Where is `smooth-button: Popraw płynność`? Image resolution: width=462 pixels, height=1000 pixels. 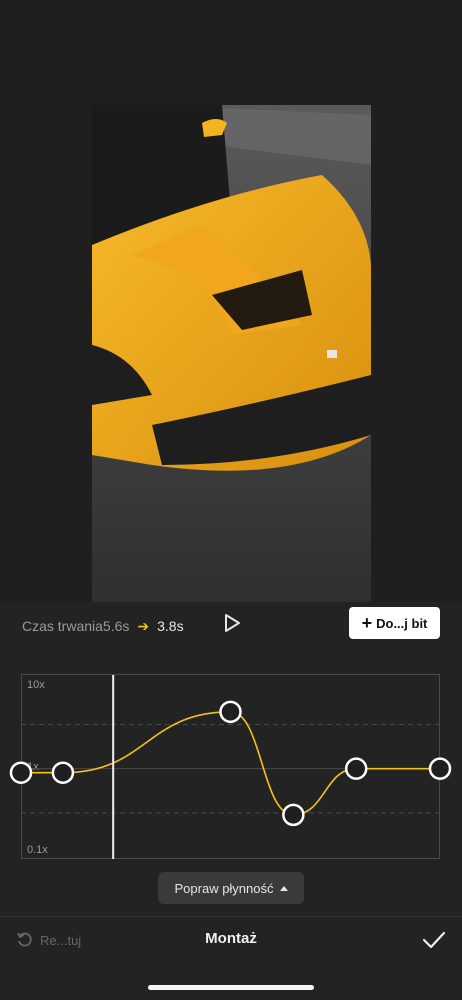 smooth-button: Popraw płynność is located at coordinates (231, 888).